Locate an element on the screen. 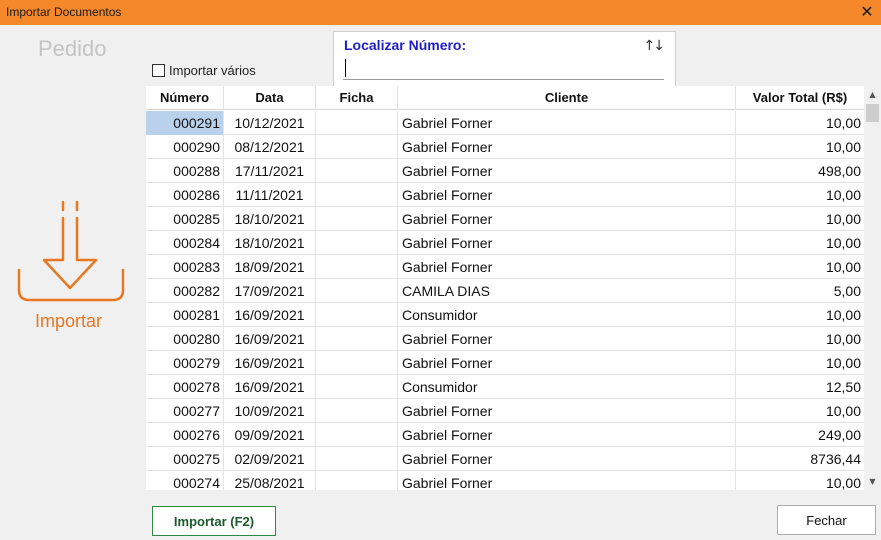 This screenshot has width=881, height=540. vertical-scrollbar: ▲ ▼ is located at coordinates (872, 288).